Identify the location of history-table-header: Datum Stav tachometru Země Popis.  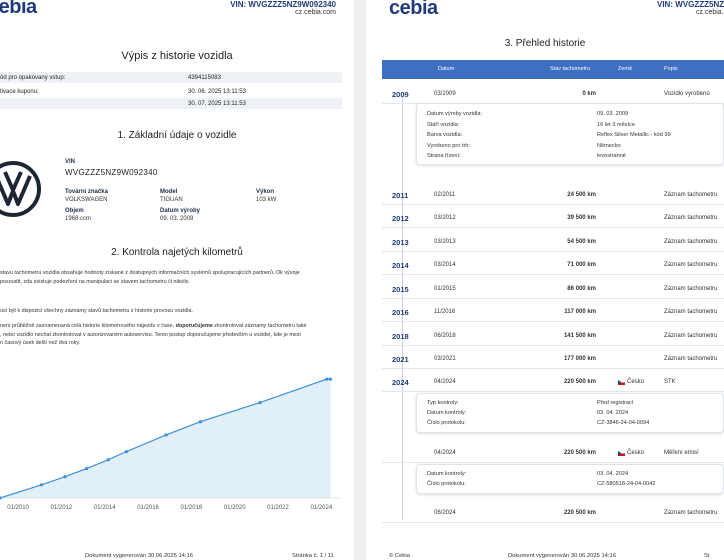
(553, 69).